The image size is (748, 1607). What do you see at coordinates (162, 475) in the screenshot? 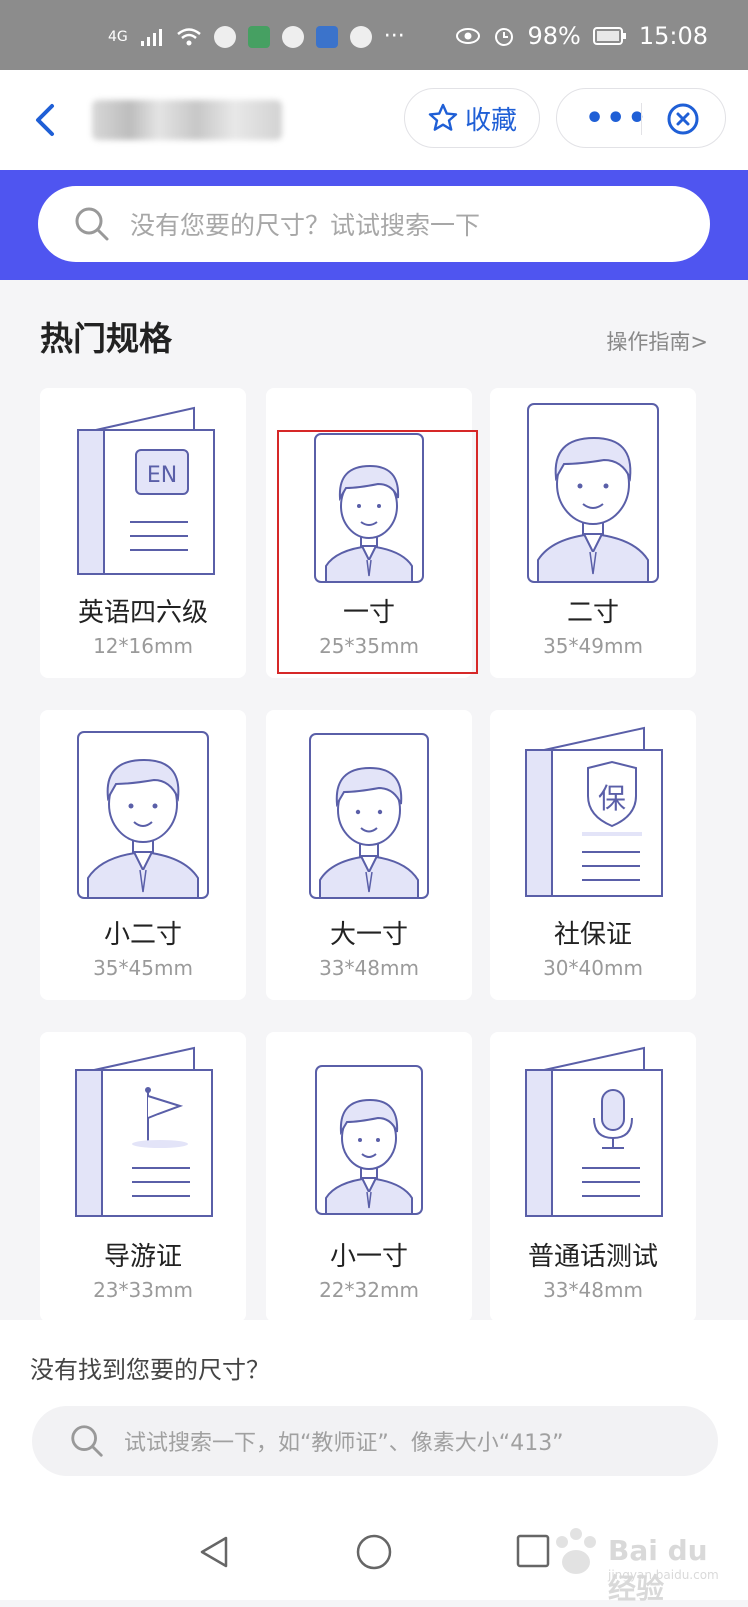
I see `book-en-label: EN` at bounding box center [162, 475].